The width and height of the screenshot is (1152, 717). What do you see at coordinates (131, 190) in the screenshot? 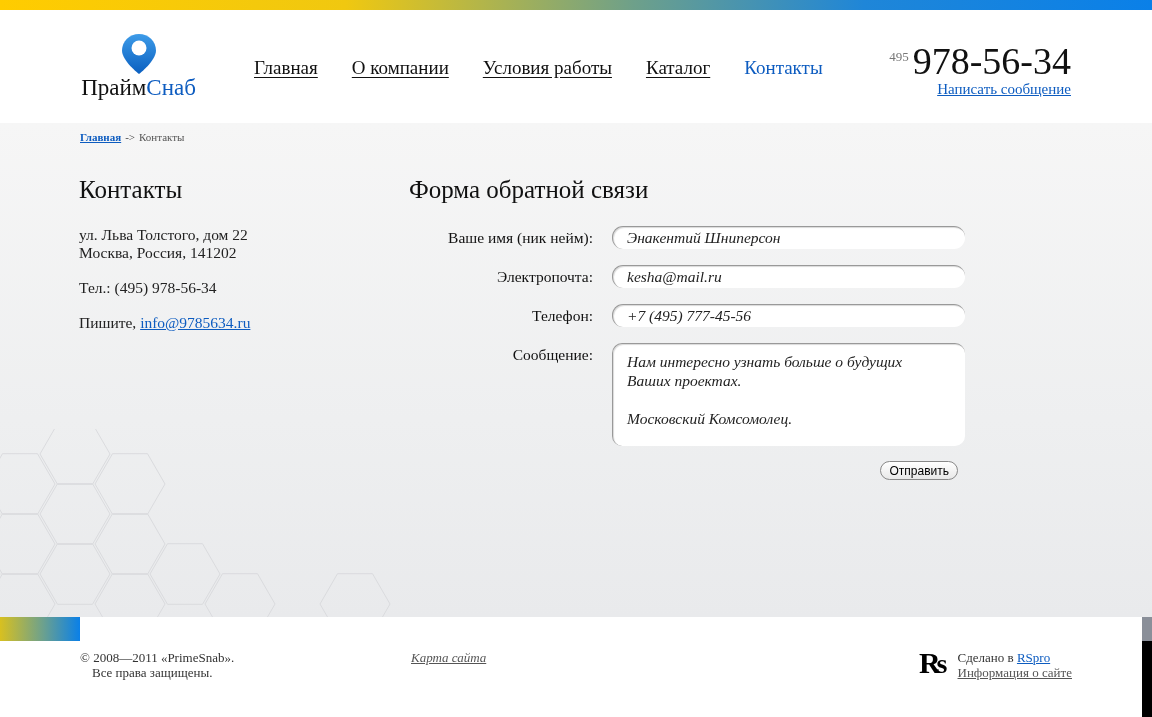
I see `contacts-title: Контакты` at bounding box center [131, 190].